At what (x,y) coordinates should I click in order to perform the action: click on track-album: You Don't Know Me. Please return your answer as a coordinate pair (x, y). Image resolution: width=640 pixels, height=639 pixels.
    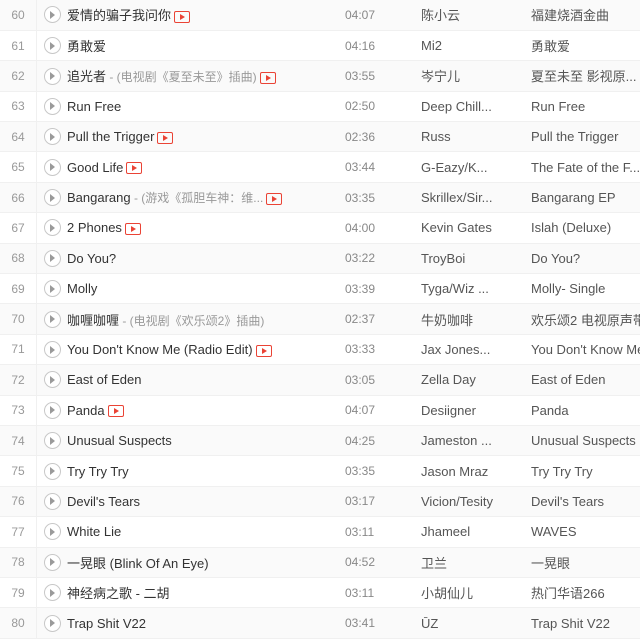
    Looking at the image, I should click on (585, 350).